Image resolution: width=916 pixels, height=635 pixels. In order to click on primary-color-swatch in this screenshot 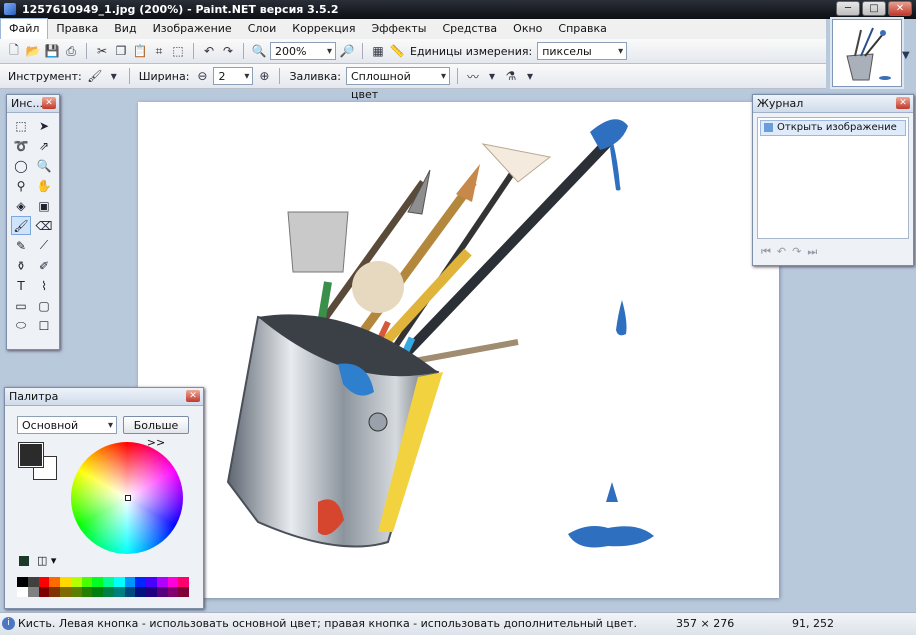, I will do `click(31, 455)`.